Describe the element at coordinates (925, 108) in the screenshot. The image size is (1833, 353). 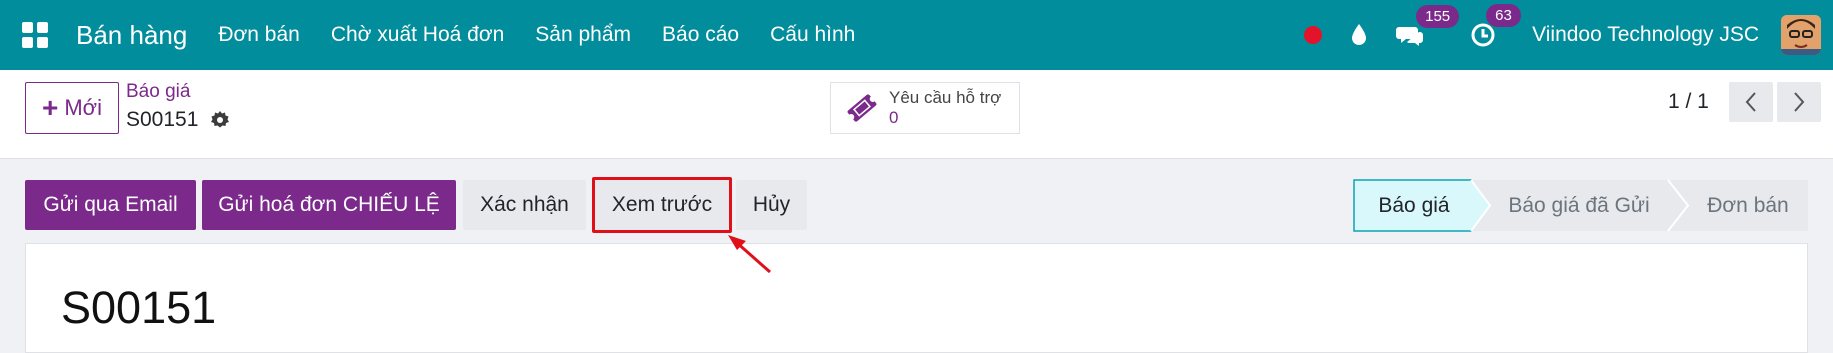
I see `support-request-button: Yêu cầu hỗ trợ 0` at that location.